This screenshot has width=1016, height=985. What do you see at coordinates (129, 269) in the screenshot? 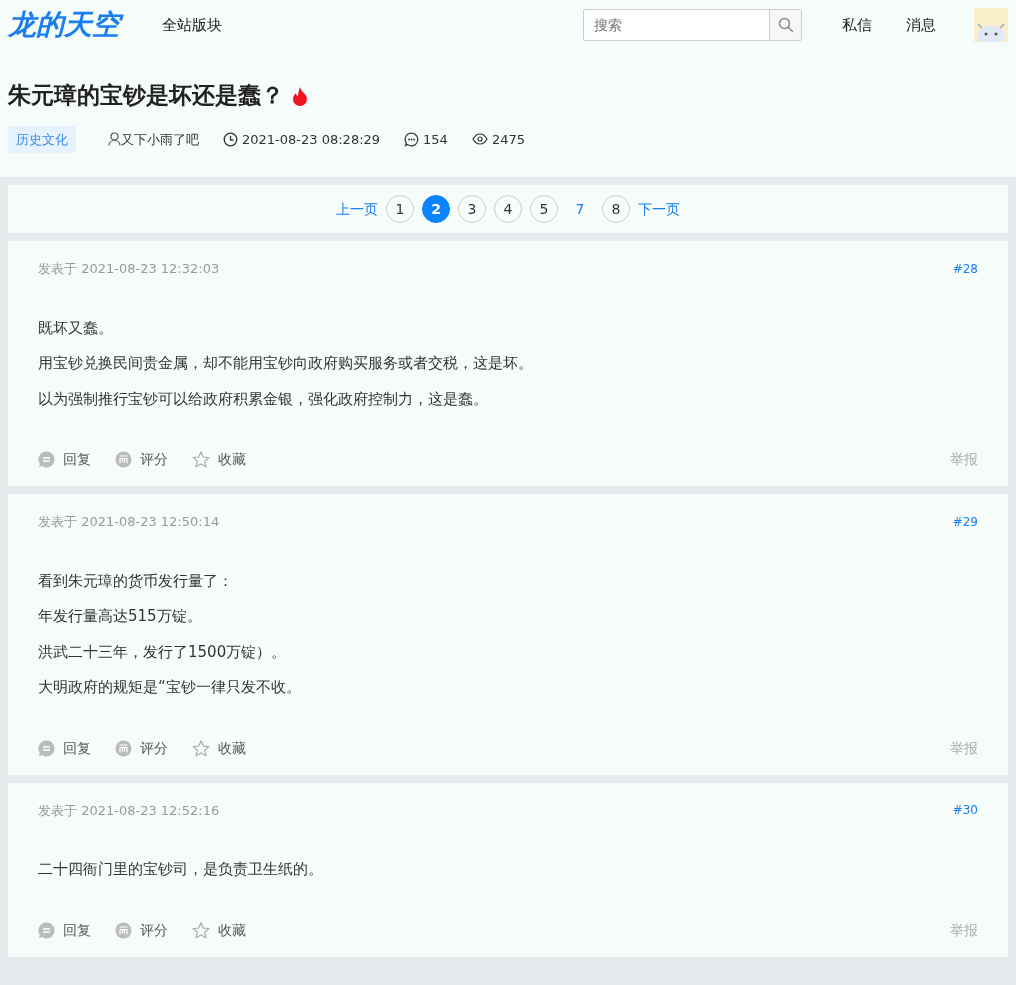
I see `post-time: 发表于 2021-08-23 12:32:03` at bounding box center [129, 269].